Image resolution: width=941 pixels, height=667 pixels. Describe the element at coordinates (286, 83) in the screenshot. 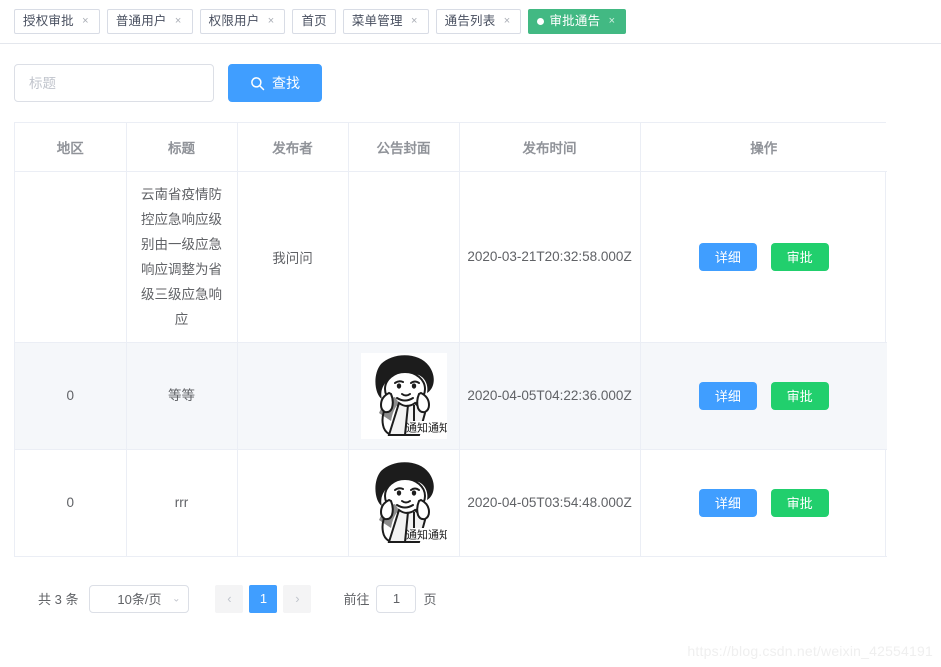

I see `search-button-label: 查找` at that location.